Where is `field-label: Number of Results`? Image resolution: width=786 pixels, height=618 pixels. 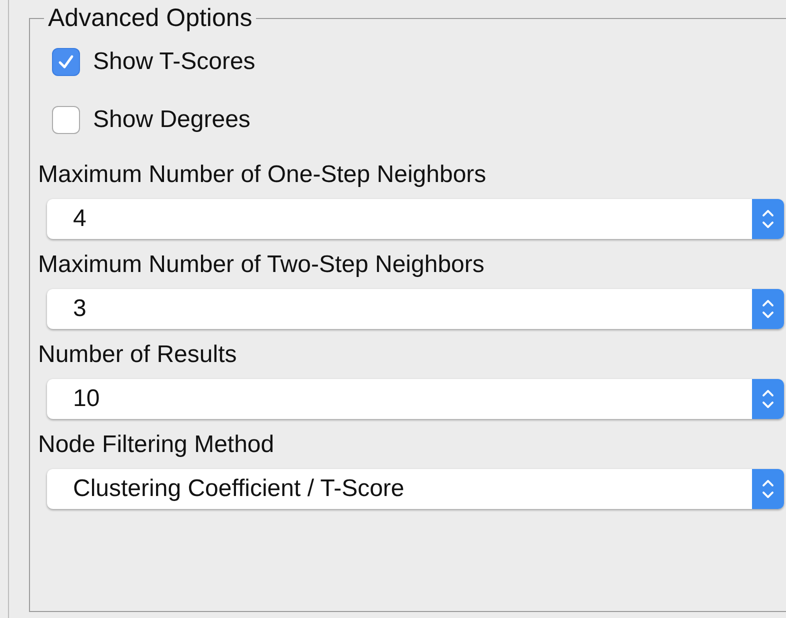 field-label: Number of Results is located at coordinates (138, 355).